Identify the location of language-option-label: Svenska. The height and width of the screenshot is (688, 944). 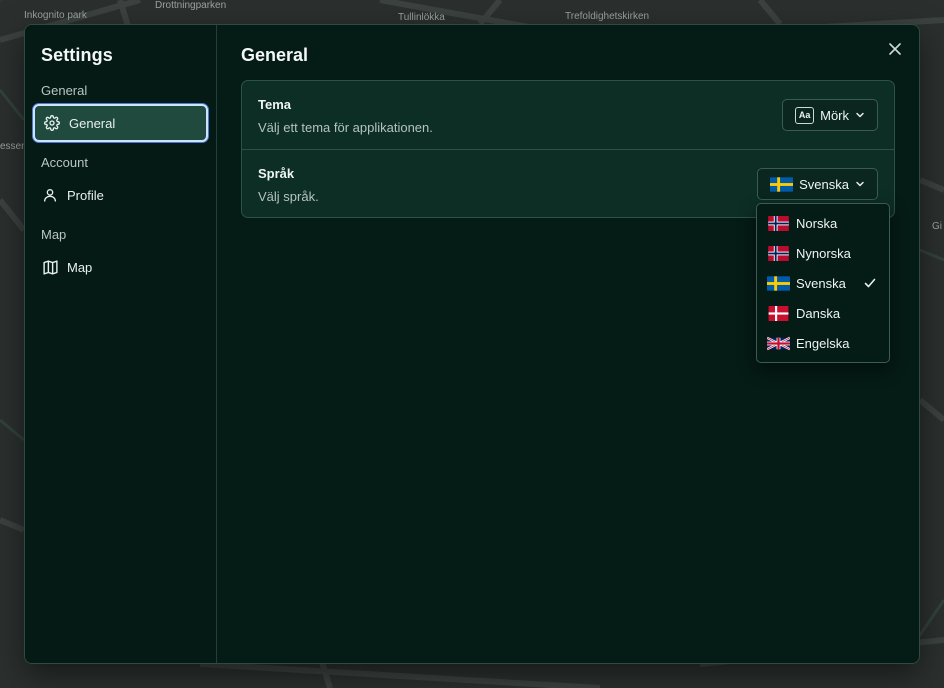
(821, 283).